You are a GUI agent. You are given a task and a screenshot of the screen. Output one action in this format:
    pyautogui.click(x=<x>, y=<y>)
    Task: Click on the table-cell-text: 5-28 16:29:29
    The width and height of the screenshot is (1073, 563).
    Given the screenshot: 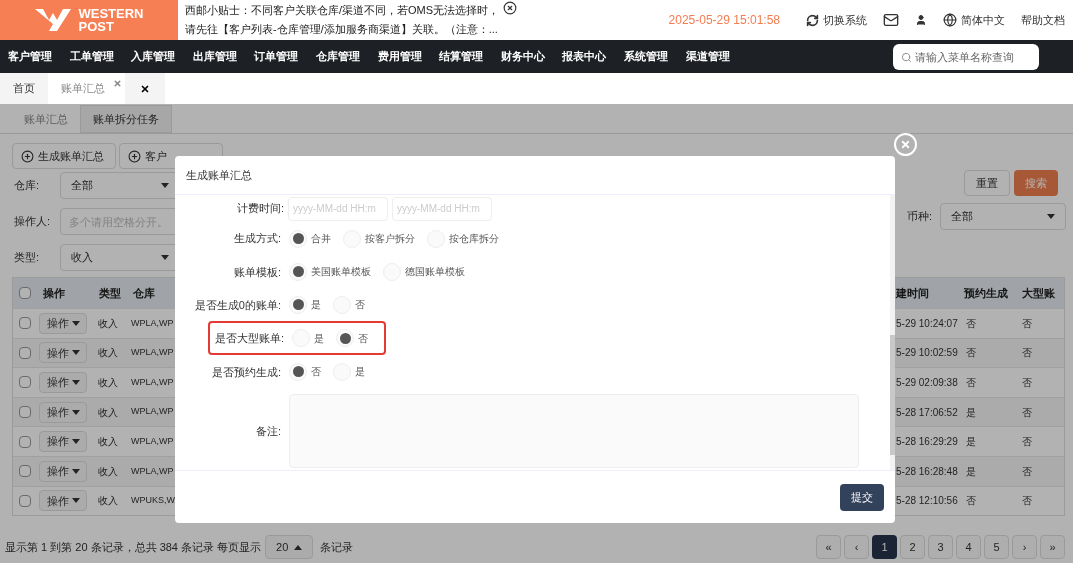 What is the action you would take?
    pyautogui.click(x=927, y=442)
    